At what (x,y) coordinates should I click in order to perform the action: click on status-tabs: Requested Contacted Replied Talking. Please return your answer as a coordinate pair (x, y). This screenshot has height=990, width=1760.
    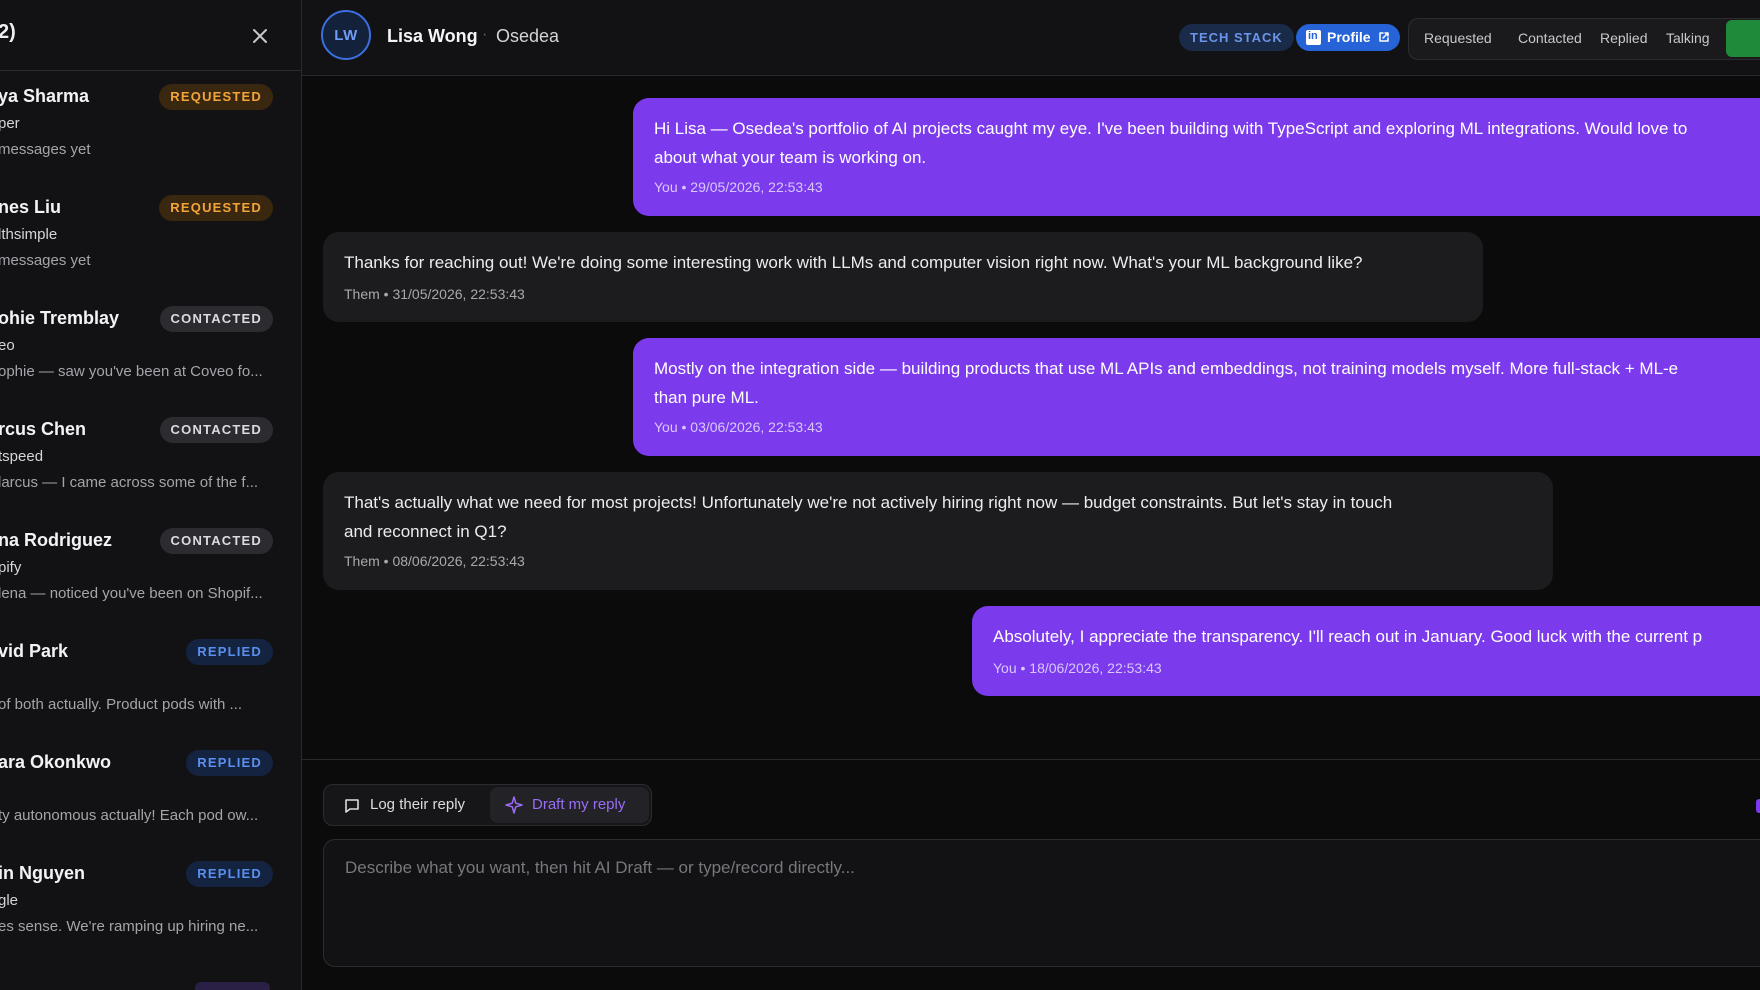
    Looking at the image, I should click on (1584, 39).